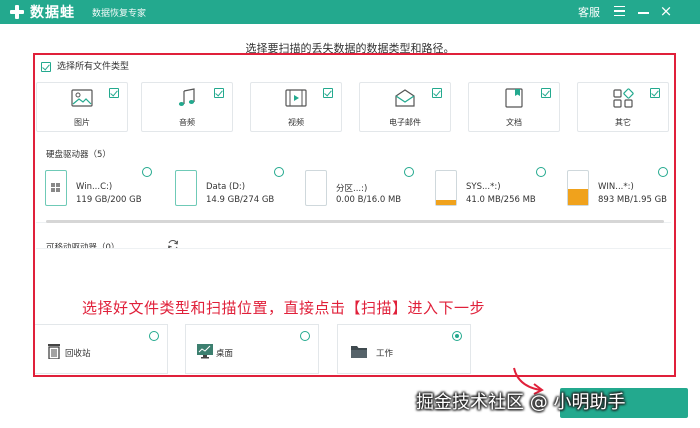  I want to click on close-icon: ×, so click(666, 11).